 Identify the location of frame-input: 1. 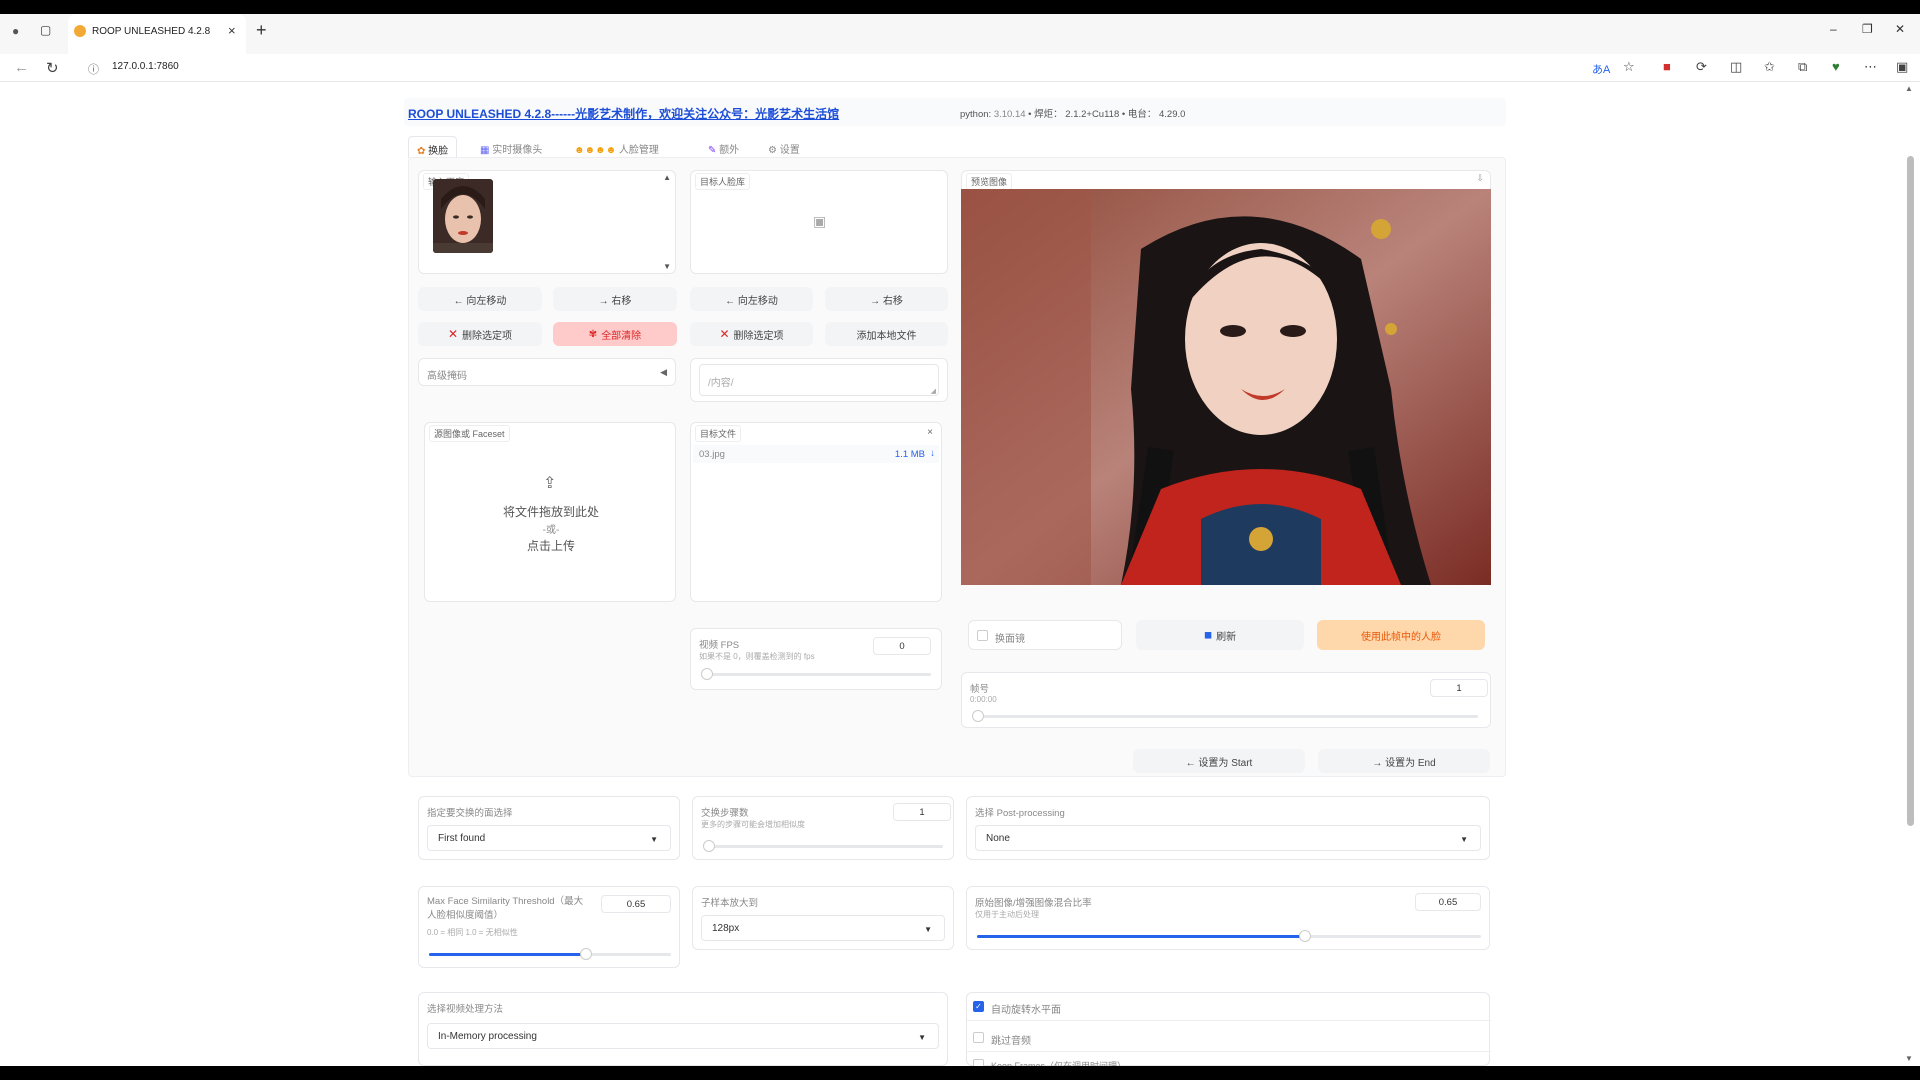
(1459, 688).